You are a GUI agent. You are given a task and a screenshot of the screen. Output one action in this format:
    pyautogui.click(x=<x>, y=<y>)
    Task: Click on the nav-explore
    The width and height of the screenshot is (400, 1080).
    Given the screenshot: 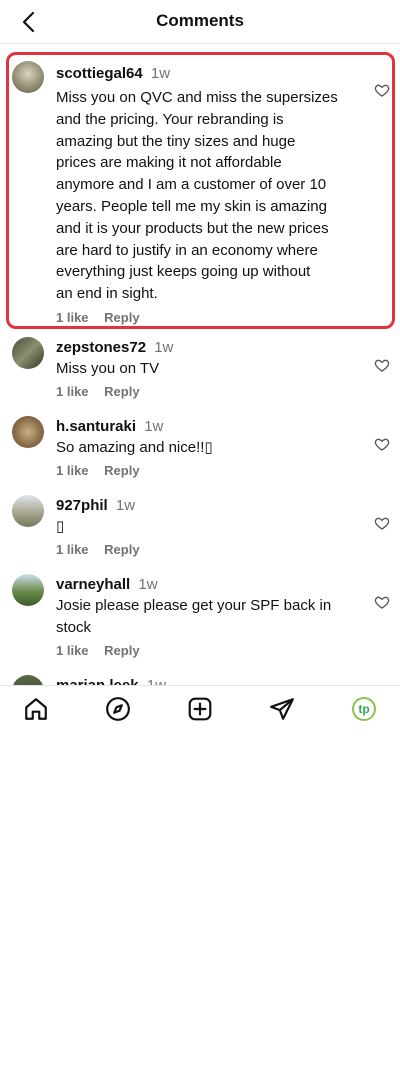 What is the action you would take?
    pyautogui.click(x=118, y=709)
    